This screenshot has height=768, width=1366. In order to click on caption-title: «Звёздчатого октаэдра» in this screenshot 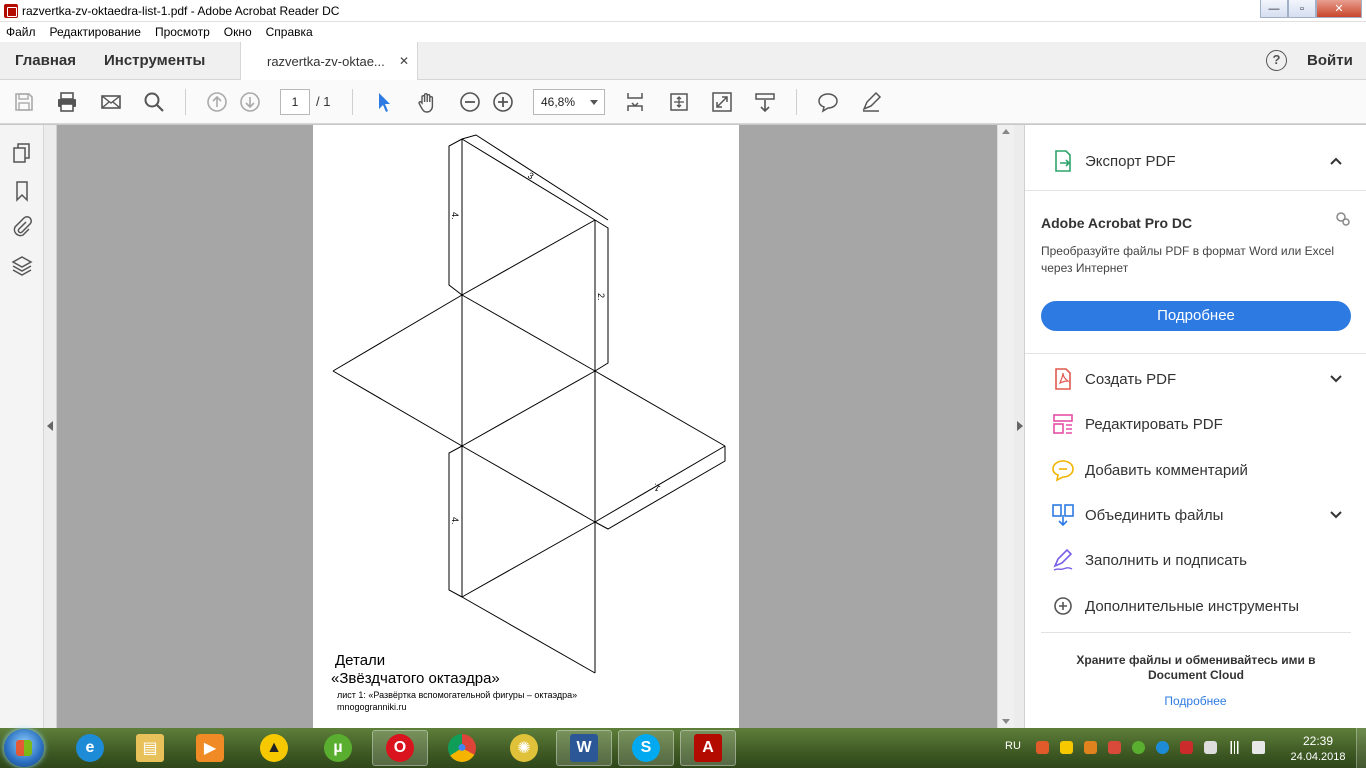, I will do `click(415, 678)`.